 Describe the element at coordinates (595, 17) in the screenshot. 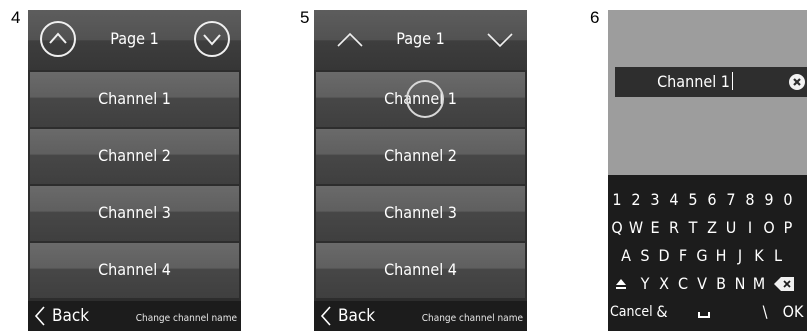

I see `step-number-6: 6` at that location.